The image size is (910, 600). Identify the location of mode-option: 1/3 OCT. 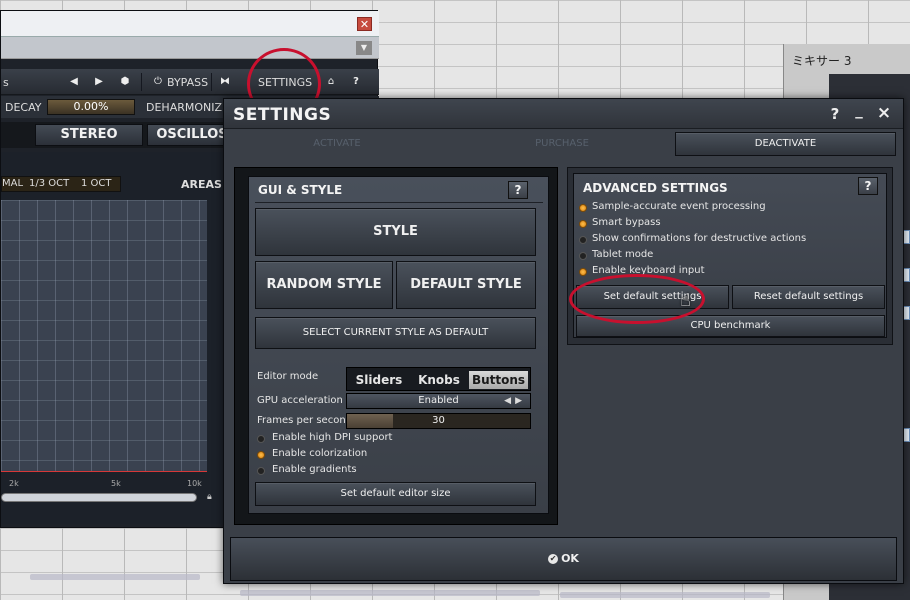
(49, 183).